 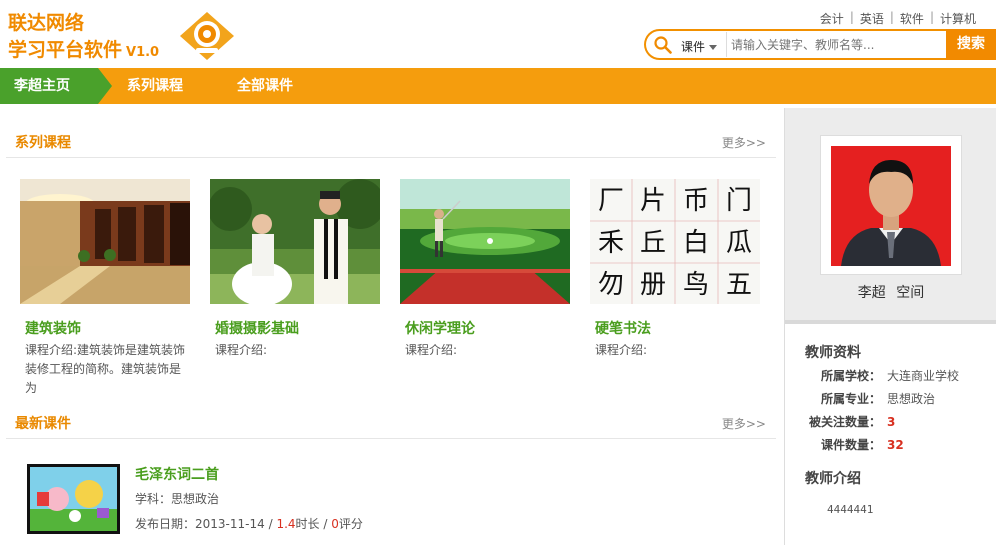 I want to click on calligraphy-character: 瓜, so click(x=739, y=243).